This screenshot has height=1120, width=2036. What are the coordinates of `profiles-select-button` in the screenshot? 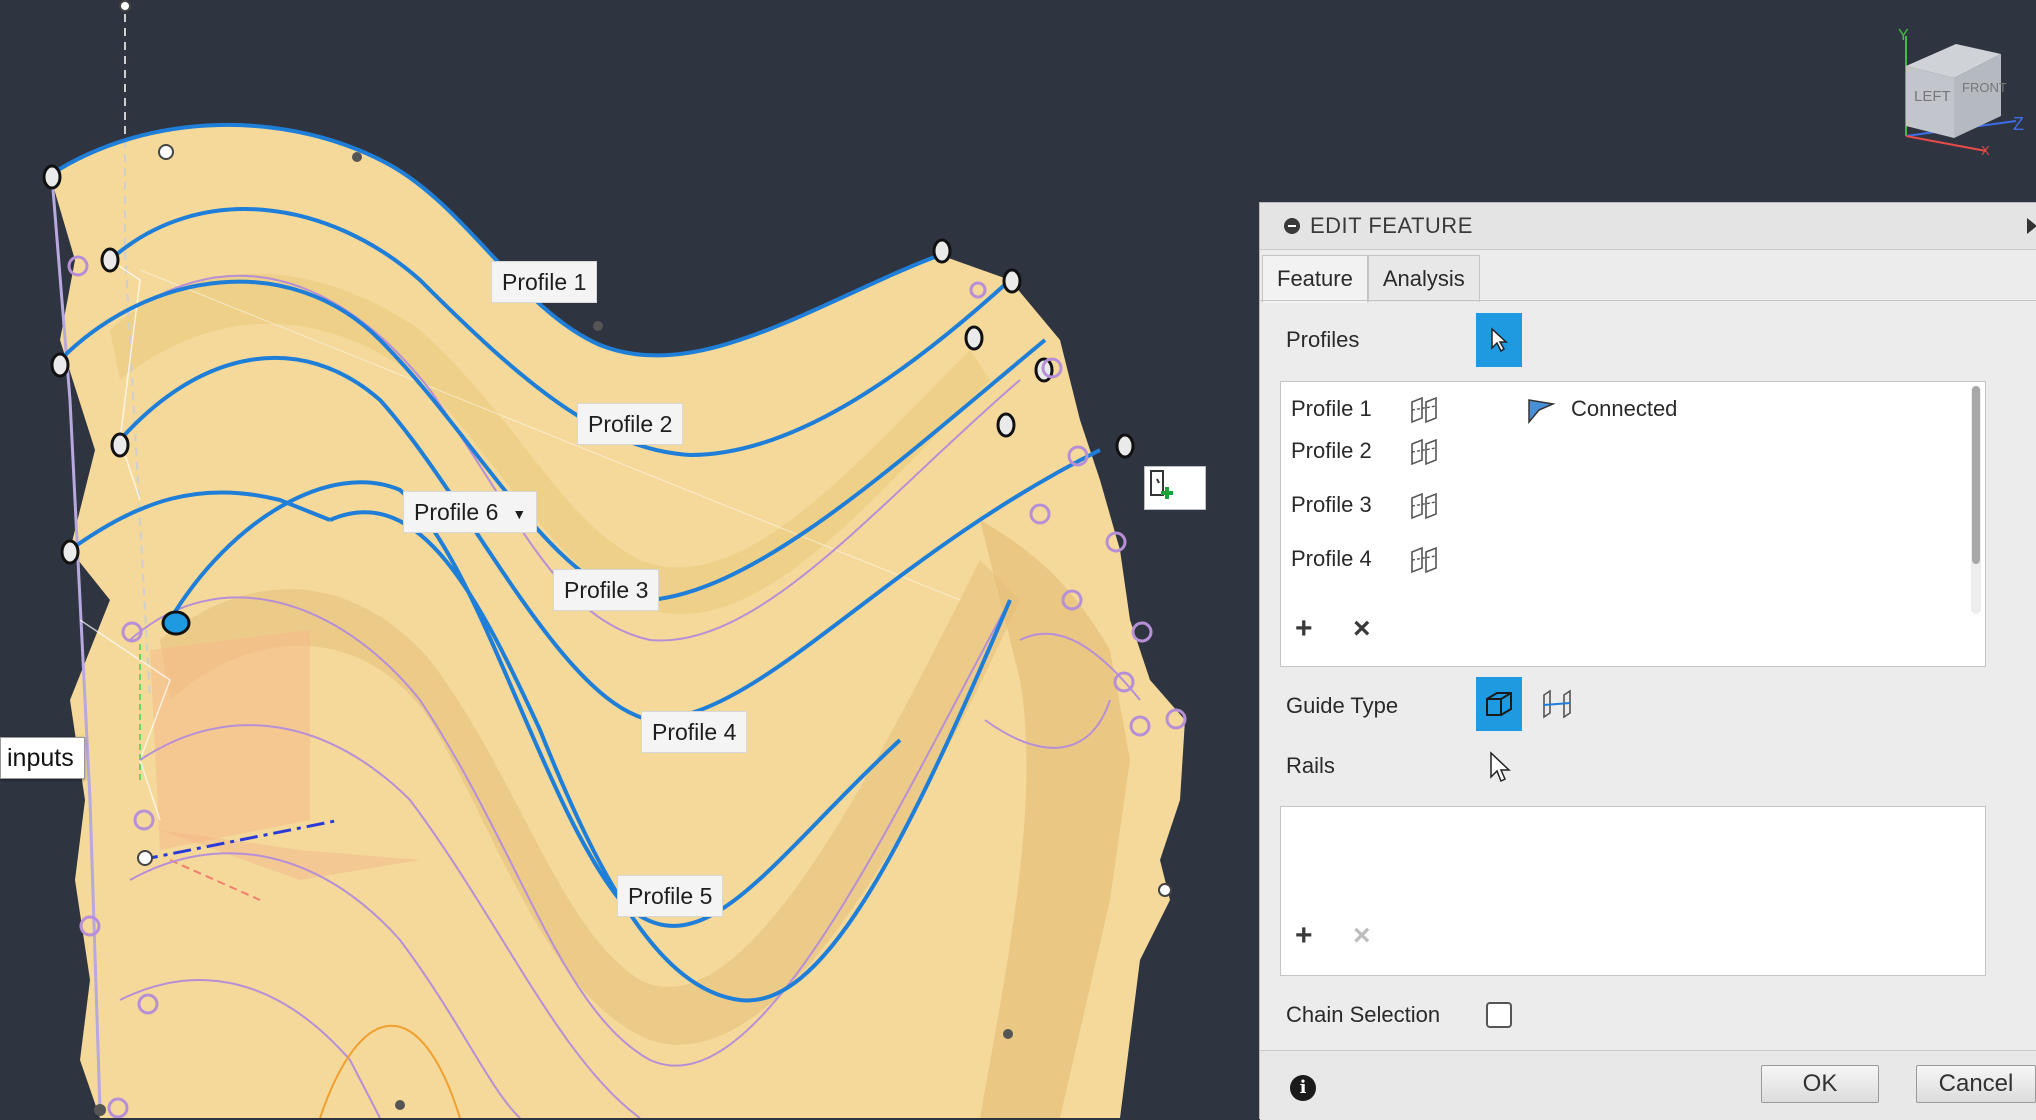 It's located at (1499, 340).